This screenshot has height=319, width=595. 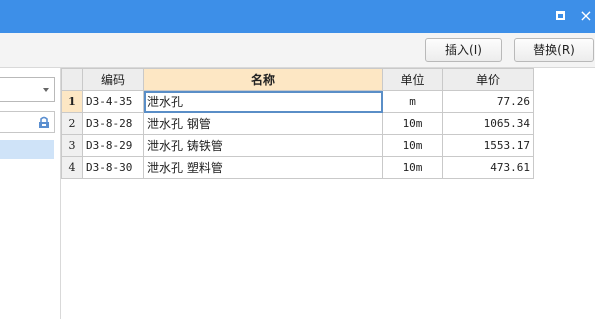 What do you see at coordinates (27, 122) in the screenshot?
I see `search-input` at bounding box center [27, 122].